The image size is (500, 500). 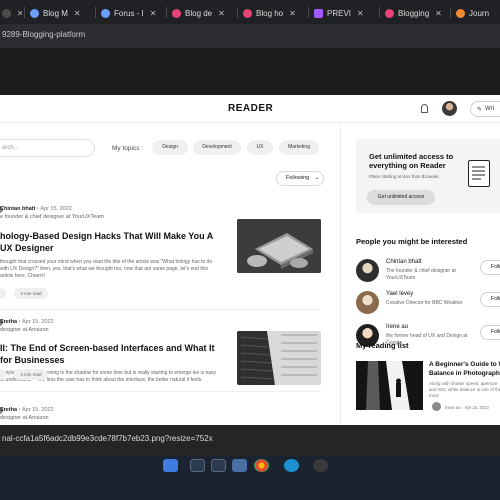 What do you see at coordinates (250, 36) in the screenshot?
I see `address-bar: 9289-Blogging-platform` at bounding box center [250, 36].